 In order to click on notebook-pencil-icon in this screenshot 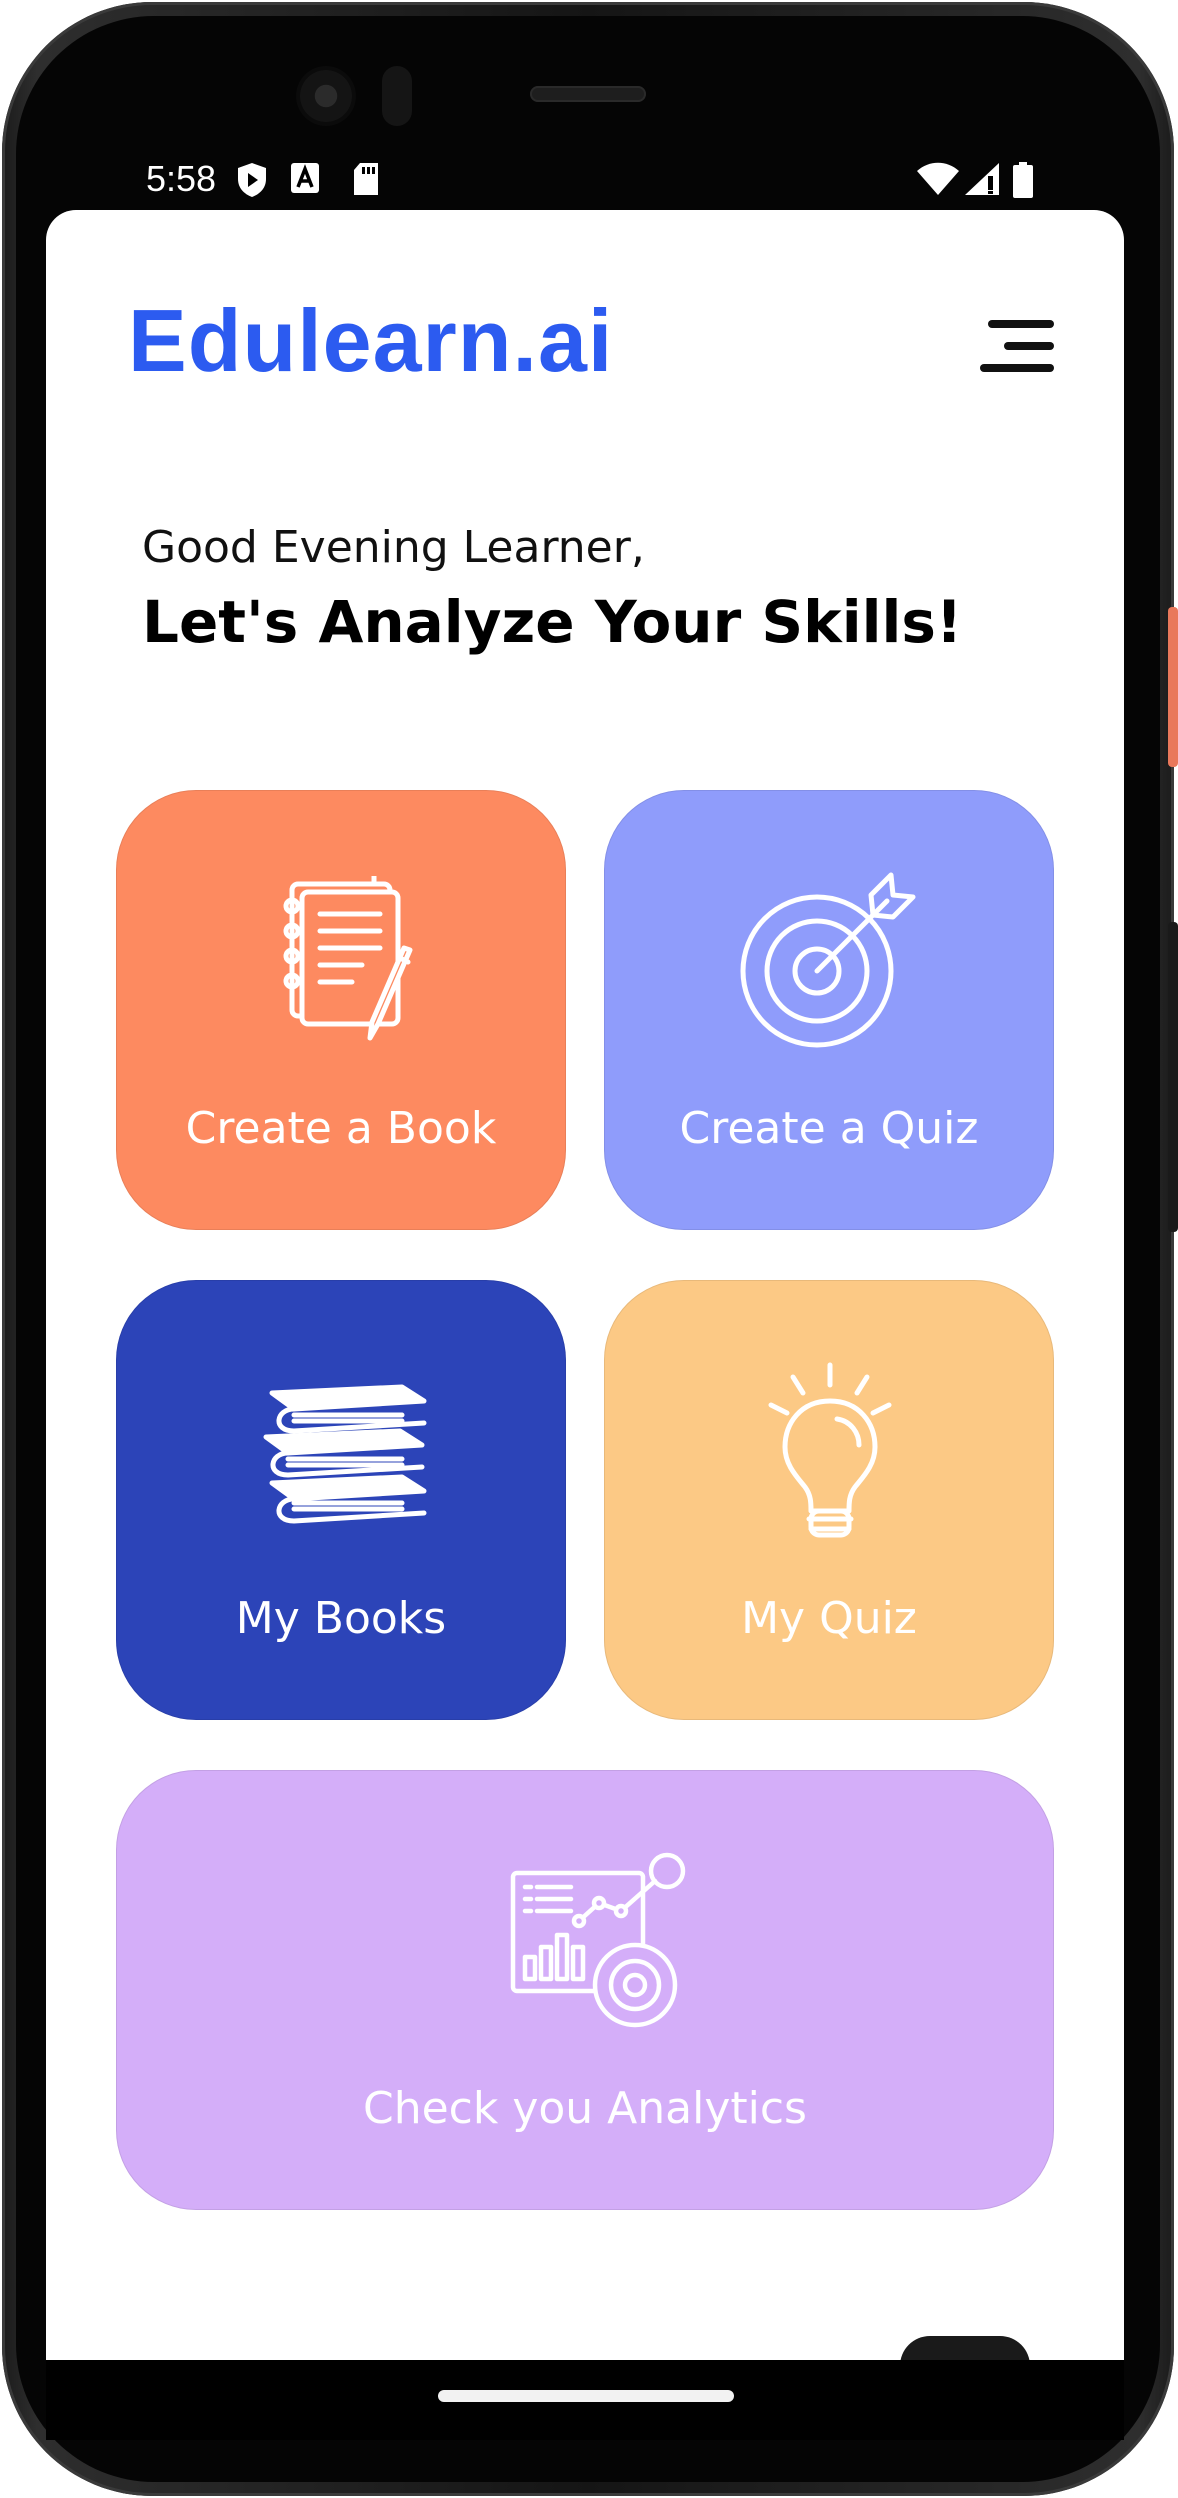, I will do `click(348, 958)`.